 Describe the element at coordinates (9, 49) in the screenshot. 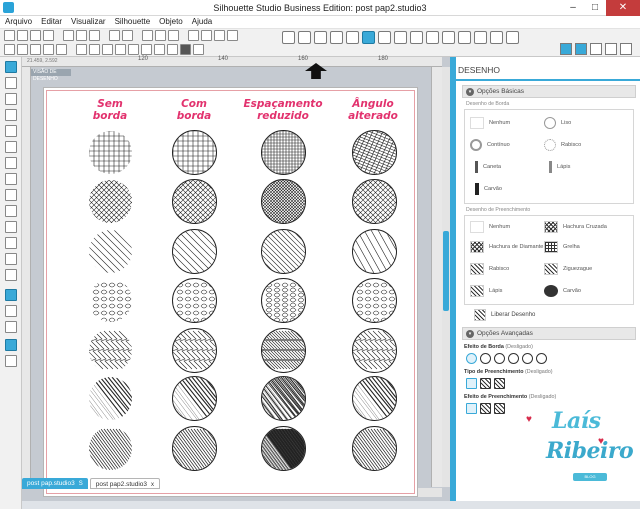

I see `align-icon` at that location.